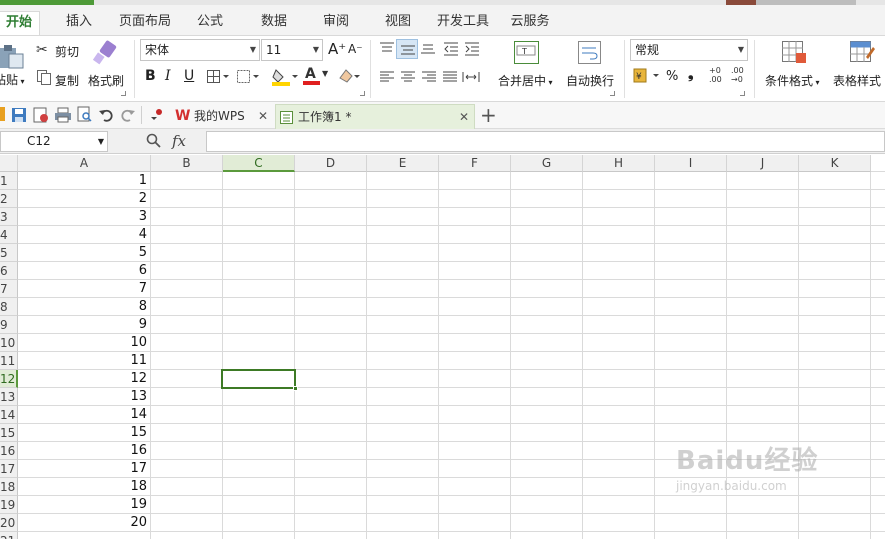 Image resolution: width=885 pixels, height=539 pixels. I want to click on row-header-4: 4, so click(9, 235).